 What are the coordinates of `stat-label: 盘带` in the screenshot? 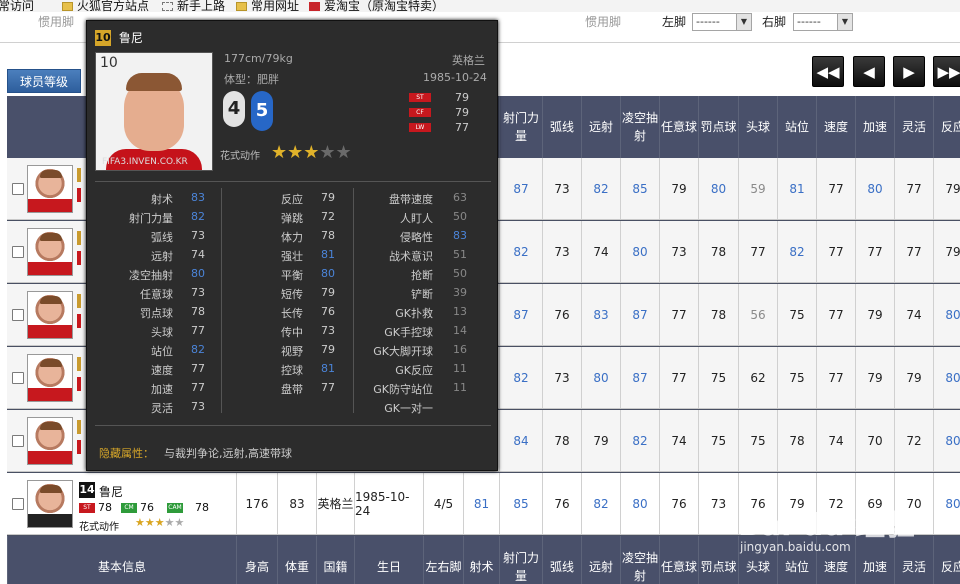 It's located at (292, 389).